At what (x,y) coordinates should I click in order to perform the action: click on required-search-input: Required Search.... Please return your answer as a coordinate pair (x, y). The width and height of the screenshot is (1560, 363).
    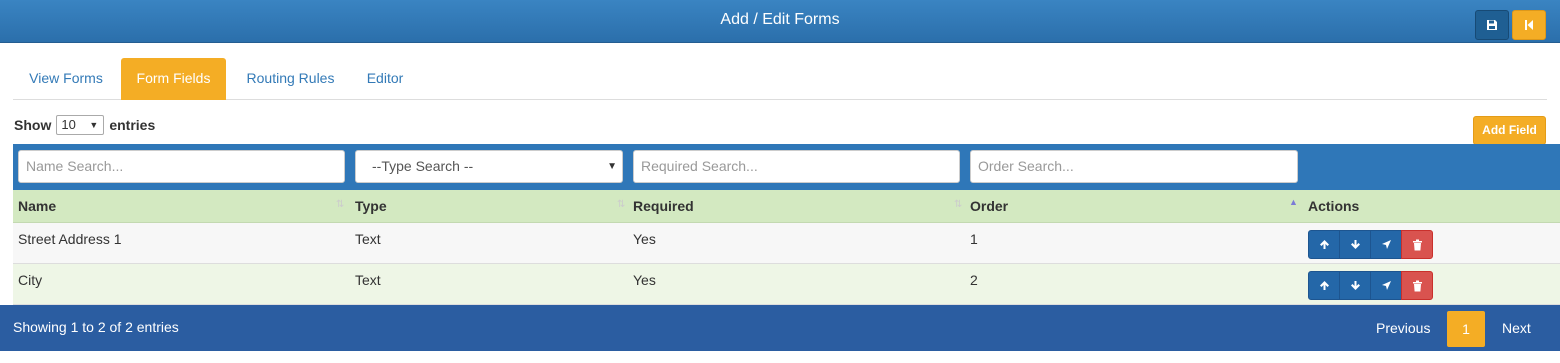
    Looking at the image, I should click on (796, 166).